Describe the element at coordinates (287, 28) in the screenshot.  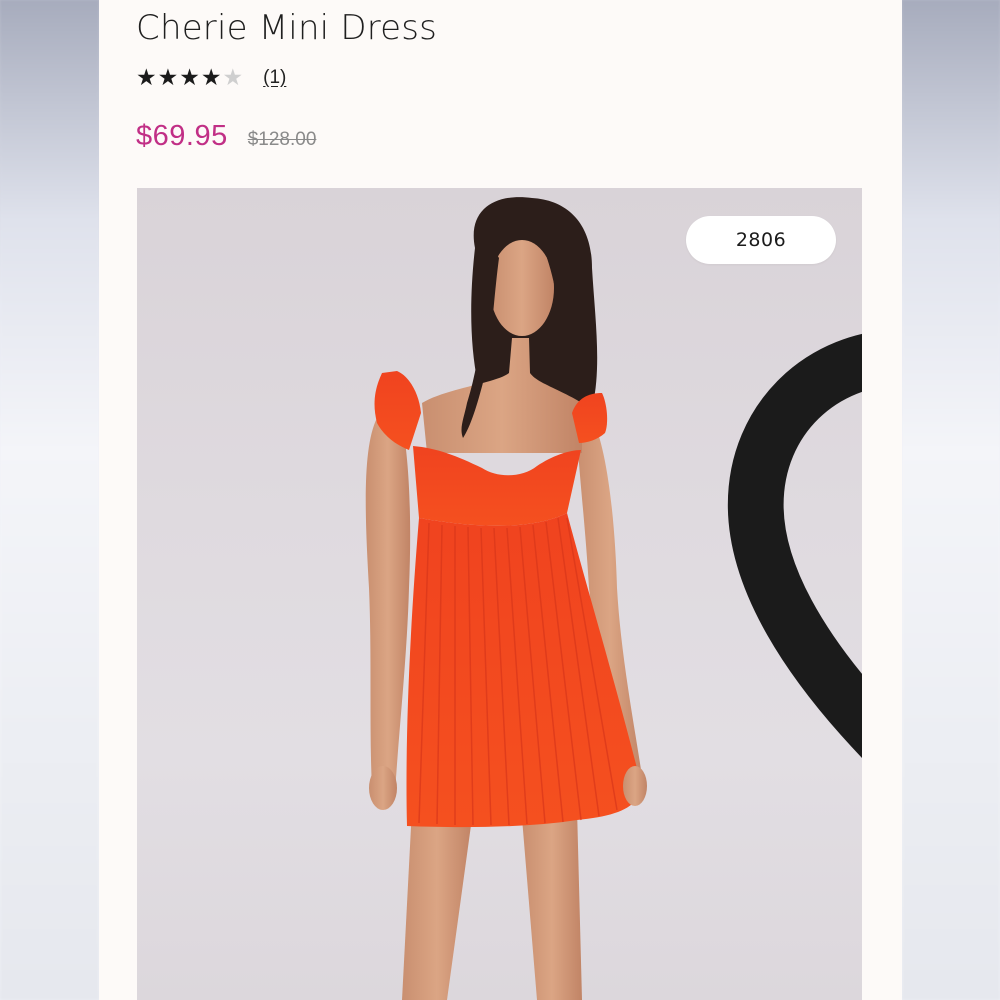
I see `product-title: Cherie Mini Dress` at that location.